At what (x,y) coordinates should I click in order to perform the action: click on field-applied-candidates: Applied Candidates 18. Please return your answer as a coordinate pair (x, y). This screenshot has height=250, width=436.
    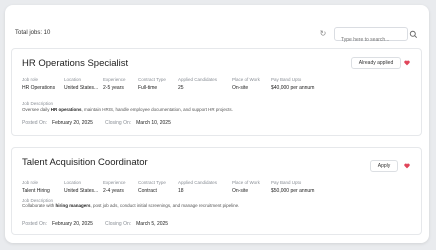
    Looking at the image, I should click on (198, 187).